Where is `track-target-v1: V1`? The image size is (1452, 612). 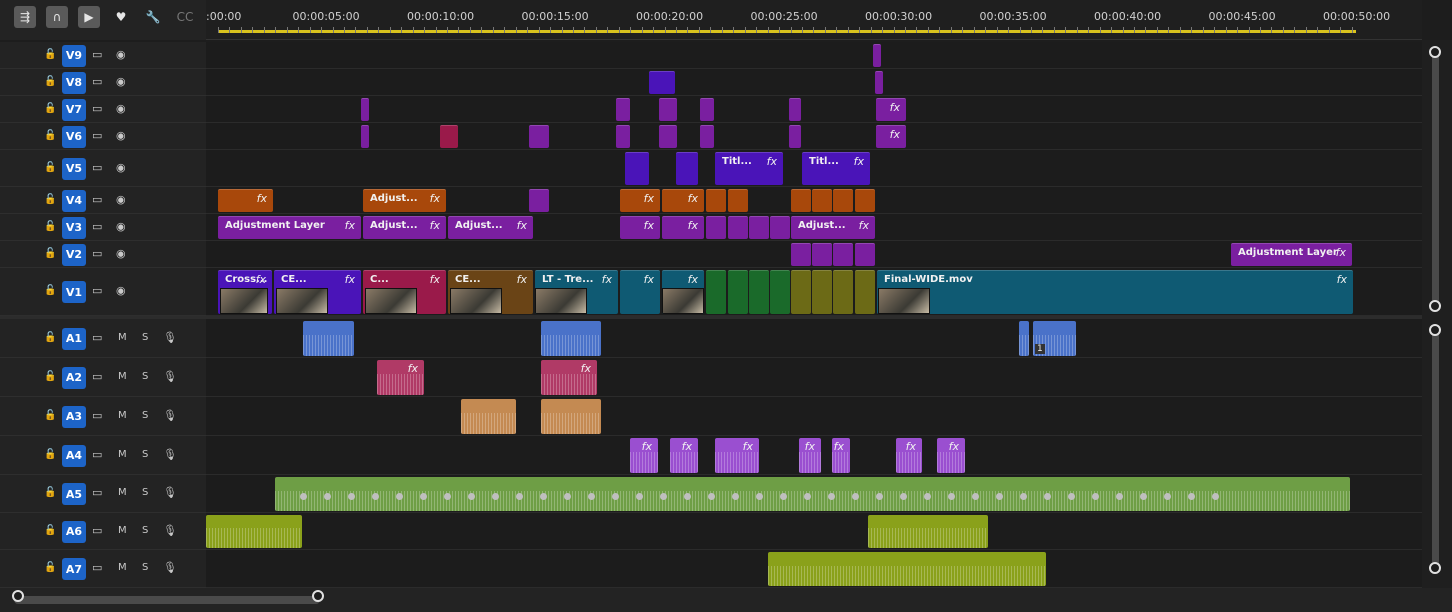 track-target-v1: V1 is located at coordinates (74, 292).